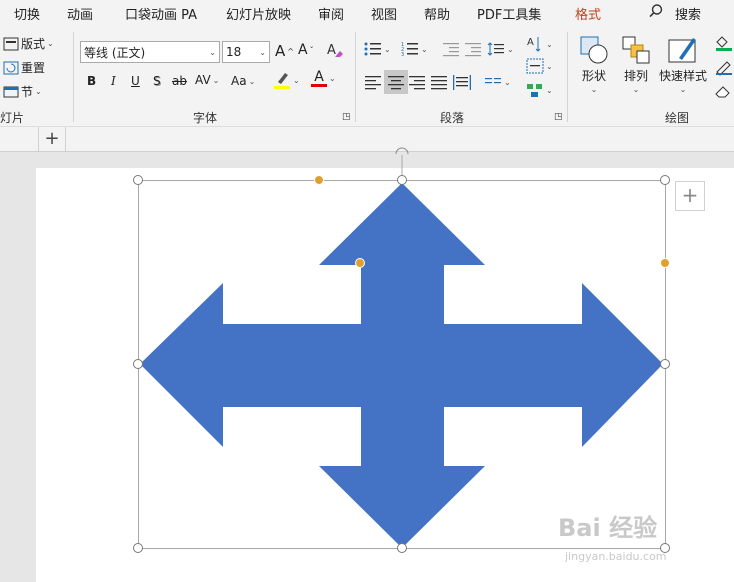  I want to click on rotate-handle-icon, so click(402, 151).